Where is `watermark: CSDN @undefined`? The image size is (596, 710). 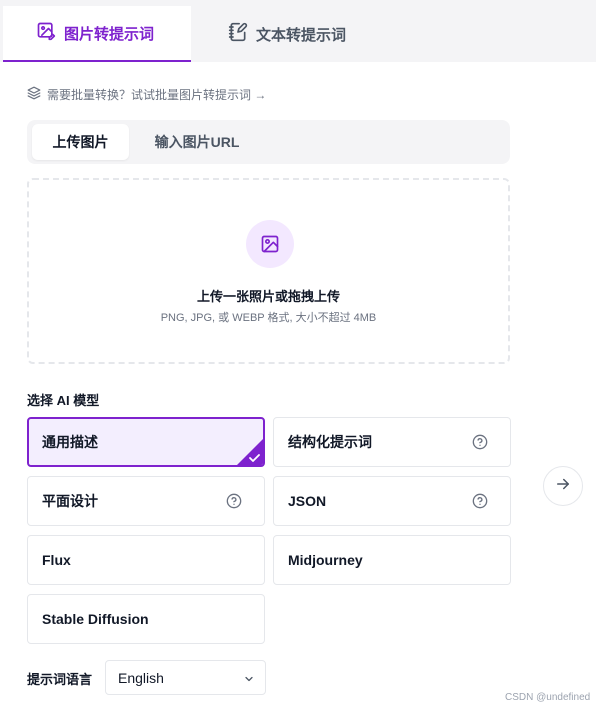 watermark: CSDN @undefined is located at coordinates (548, 697).